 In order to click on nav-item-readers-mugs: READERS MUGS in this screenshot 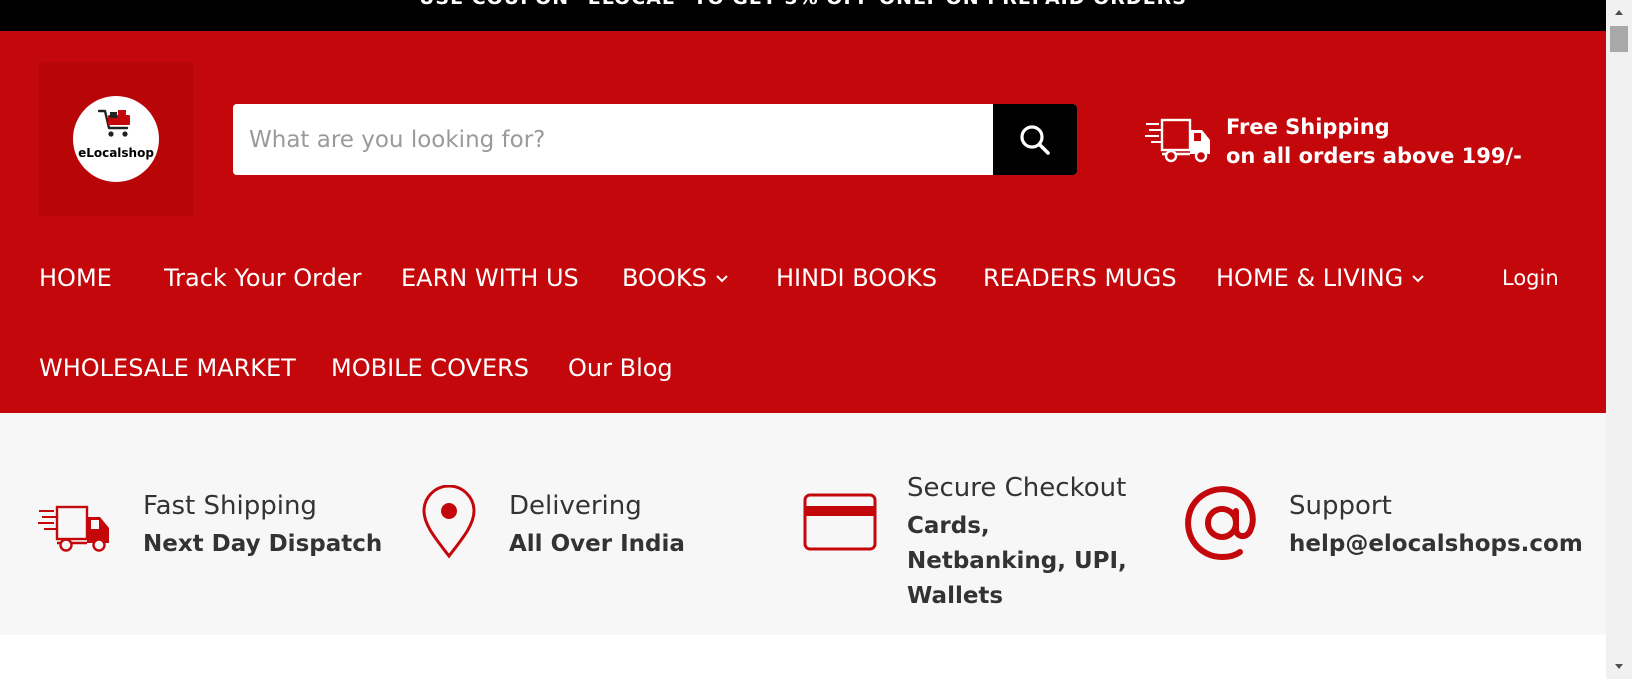, I will do `click(1080, 278)`.